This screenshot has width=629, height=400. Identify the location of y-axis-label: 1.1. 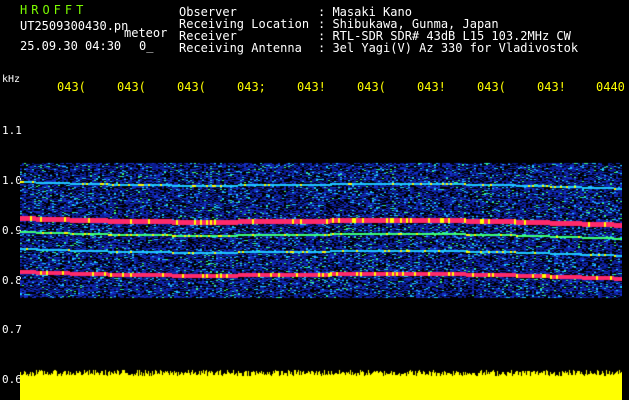
(12, 130).